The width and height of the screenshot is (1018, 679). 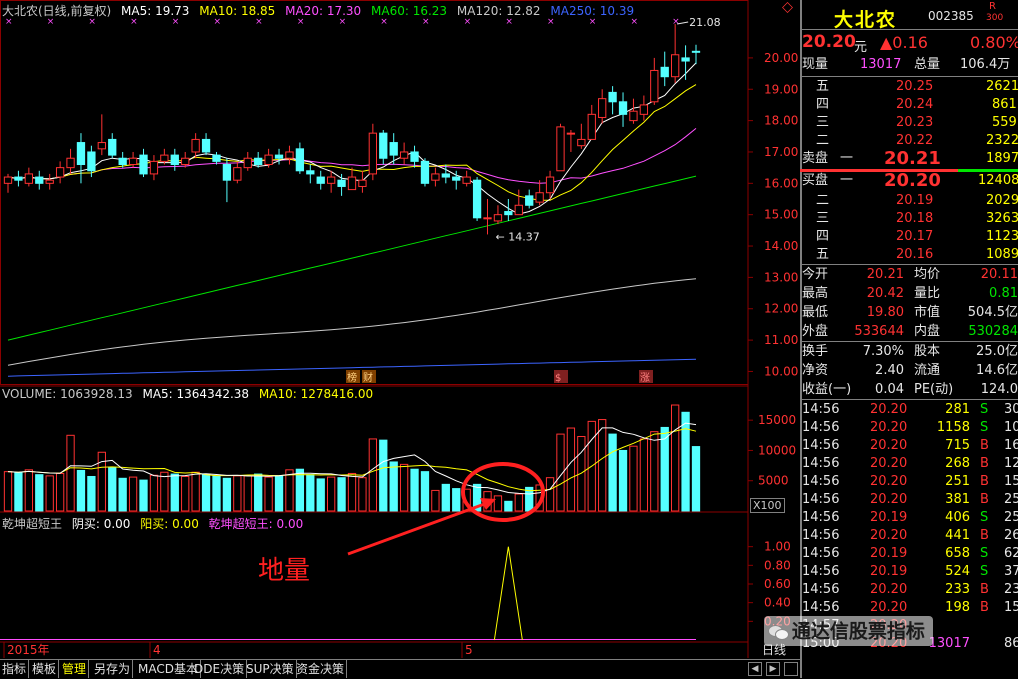 I want to click on stat-value: 504.5亿, so click(x=992, y=312).